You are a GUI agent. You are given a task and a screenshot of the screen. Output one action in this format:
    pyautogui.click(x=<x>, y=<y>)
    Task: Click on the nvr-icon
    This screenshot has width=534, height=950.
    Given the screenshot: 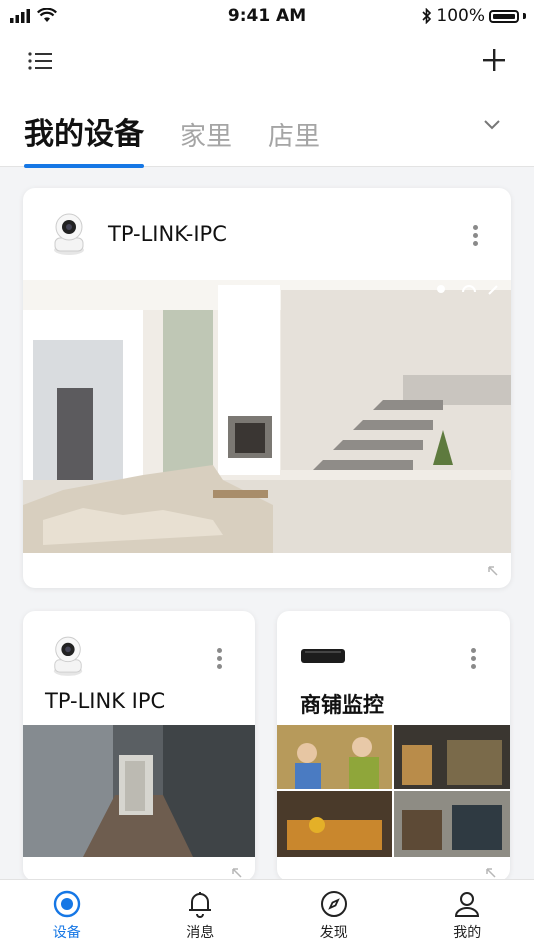 What is the action you would take?
    pyautogui.click(x=323, y=656)
    